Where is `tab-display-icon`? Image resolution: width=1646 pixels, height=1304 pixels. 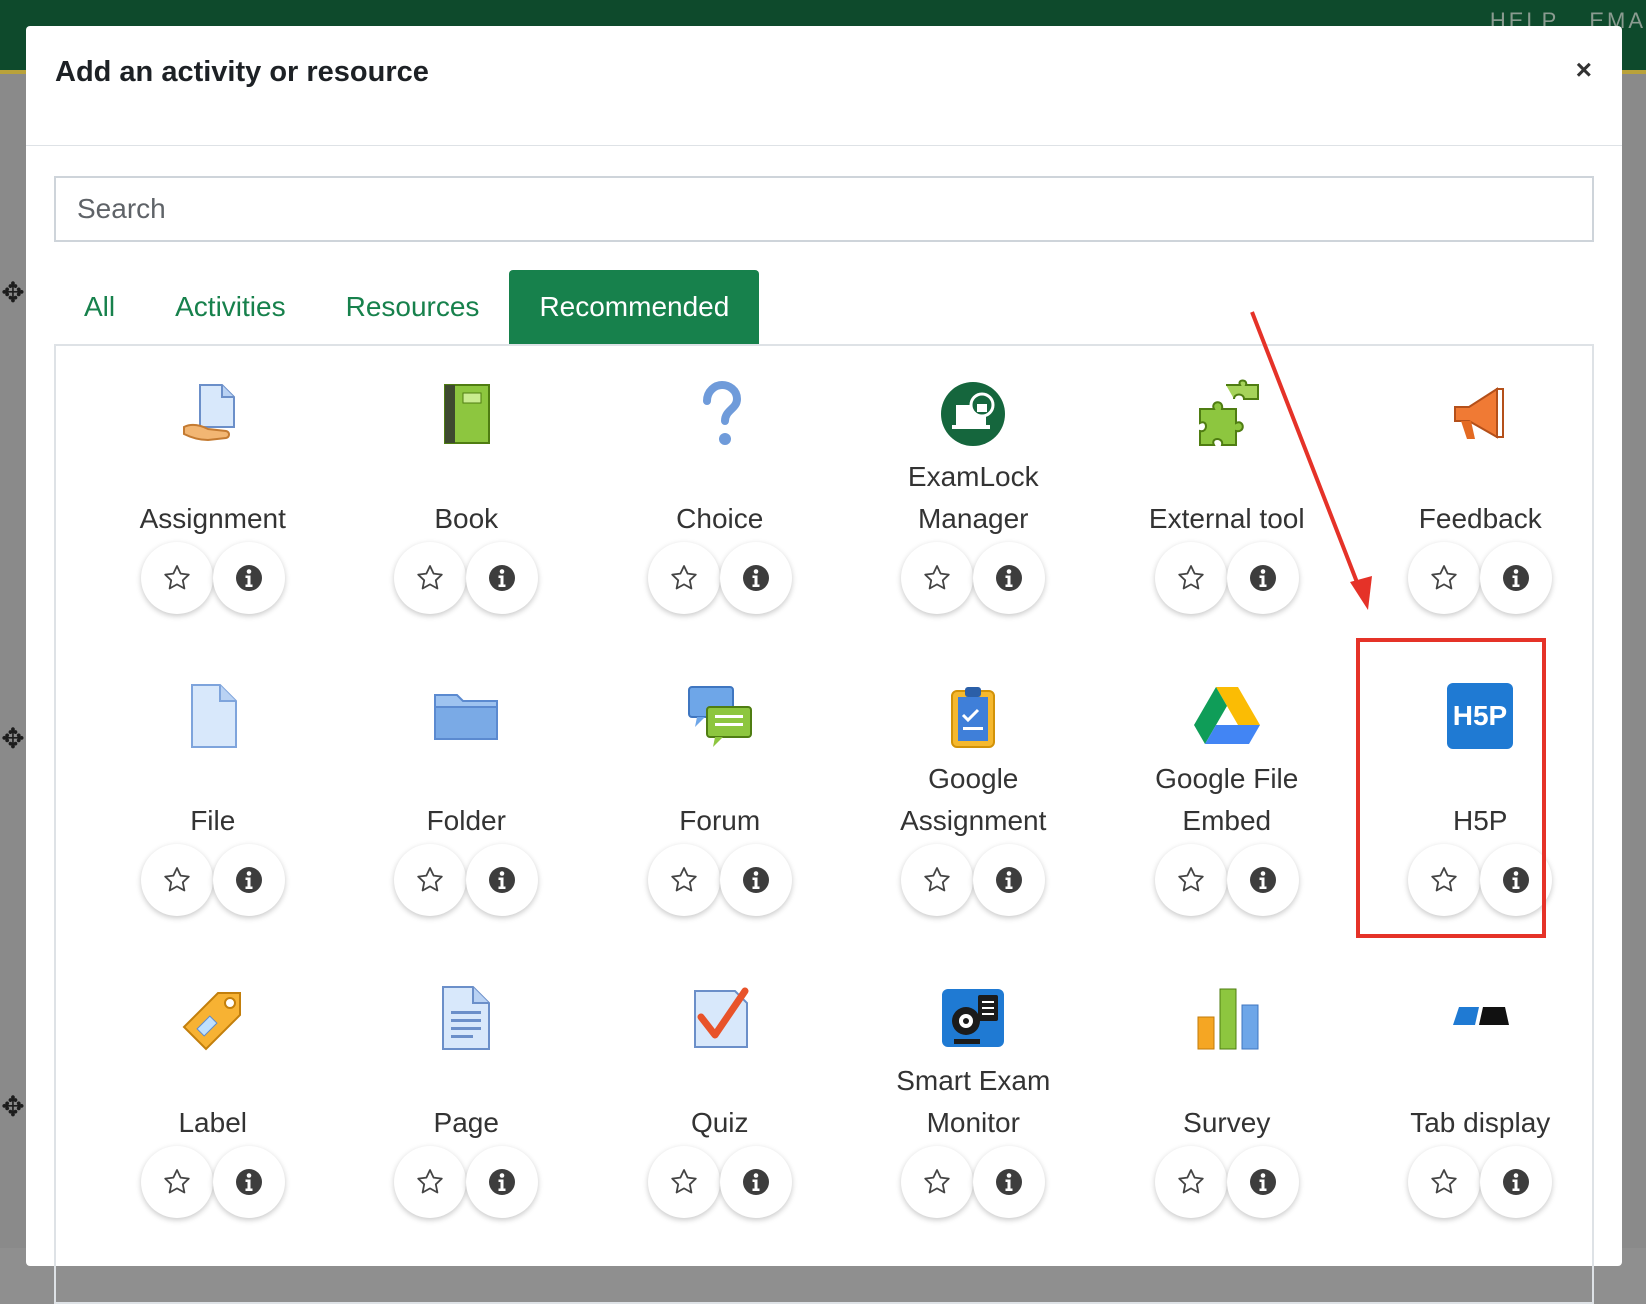
tab-display-icon is located at coordinates (1481, 1018).